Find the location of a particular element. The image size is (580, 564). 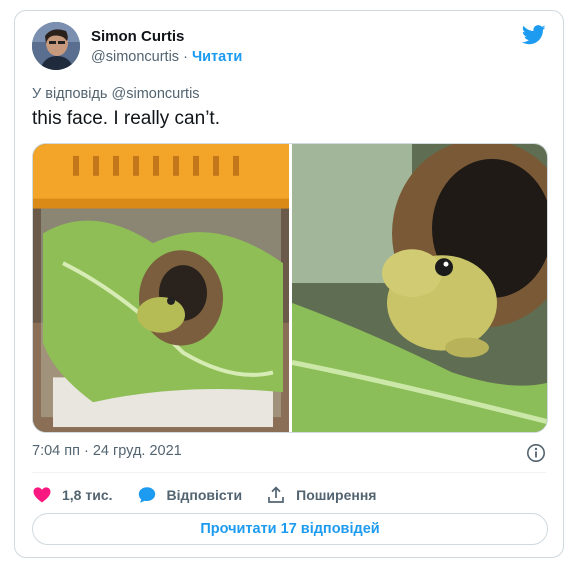

like-count: 1,8 тис. is located at coordinates (87, 495).